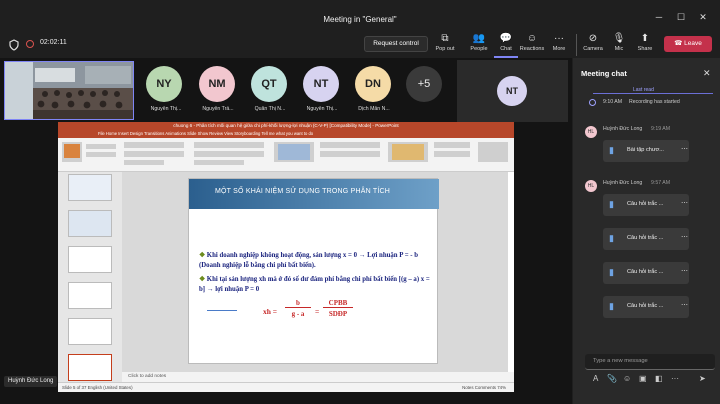  I want to click on participant-avatar: NT, so click(321, 84).